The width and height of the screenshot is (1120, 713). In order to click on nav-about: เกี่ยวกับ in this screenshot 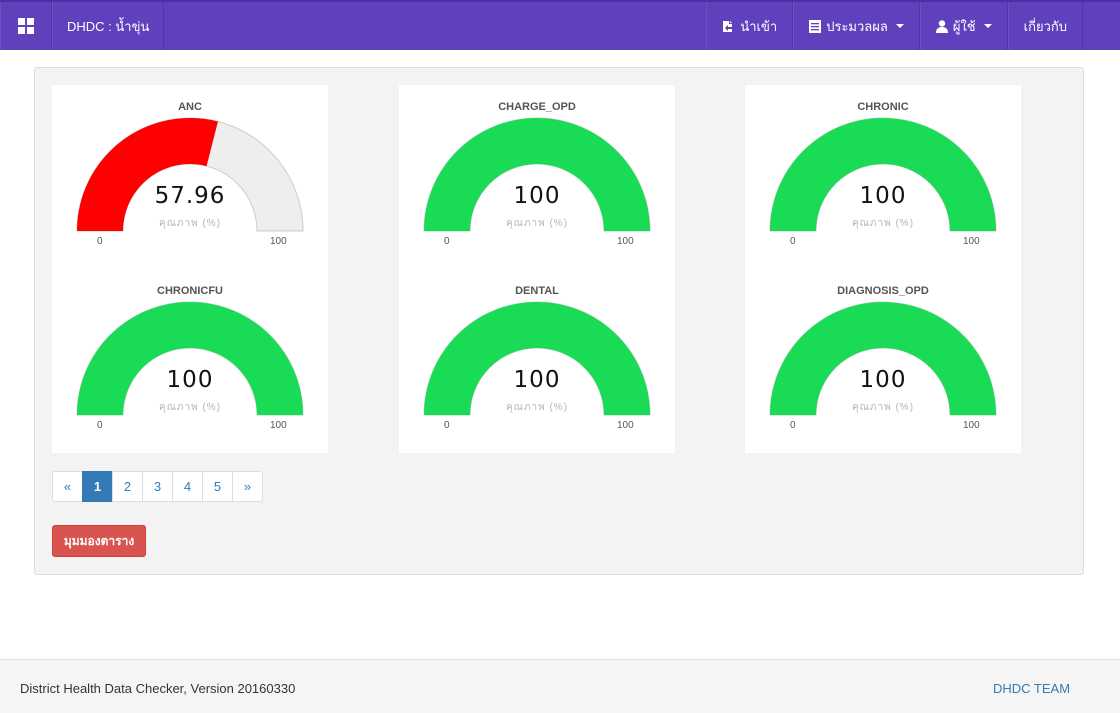, I will do `click(1045, 26)`.